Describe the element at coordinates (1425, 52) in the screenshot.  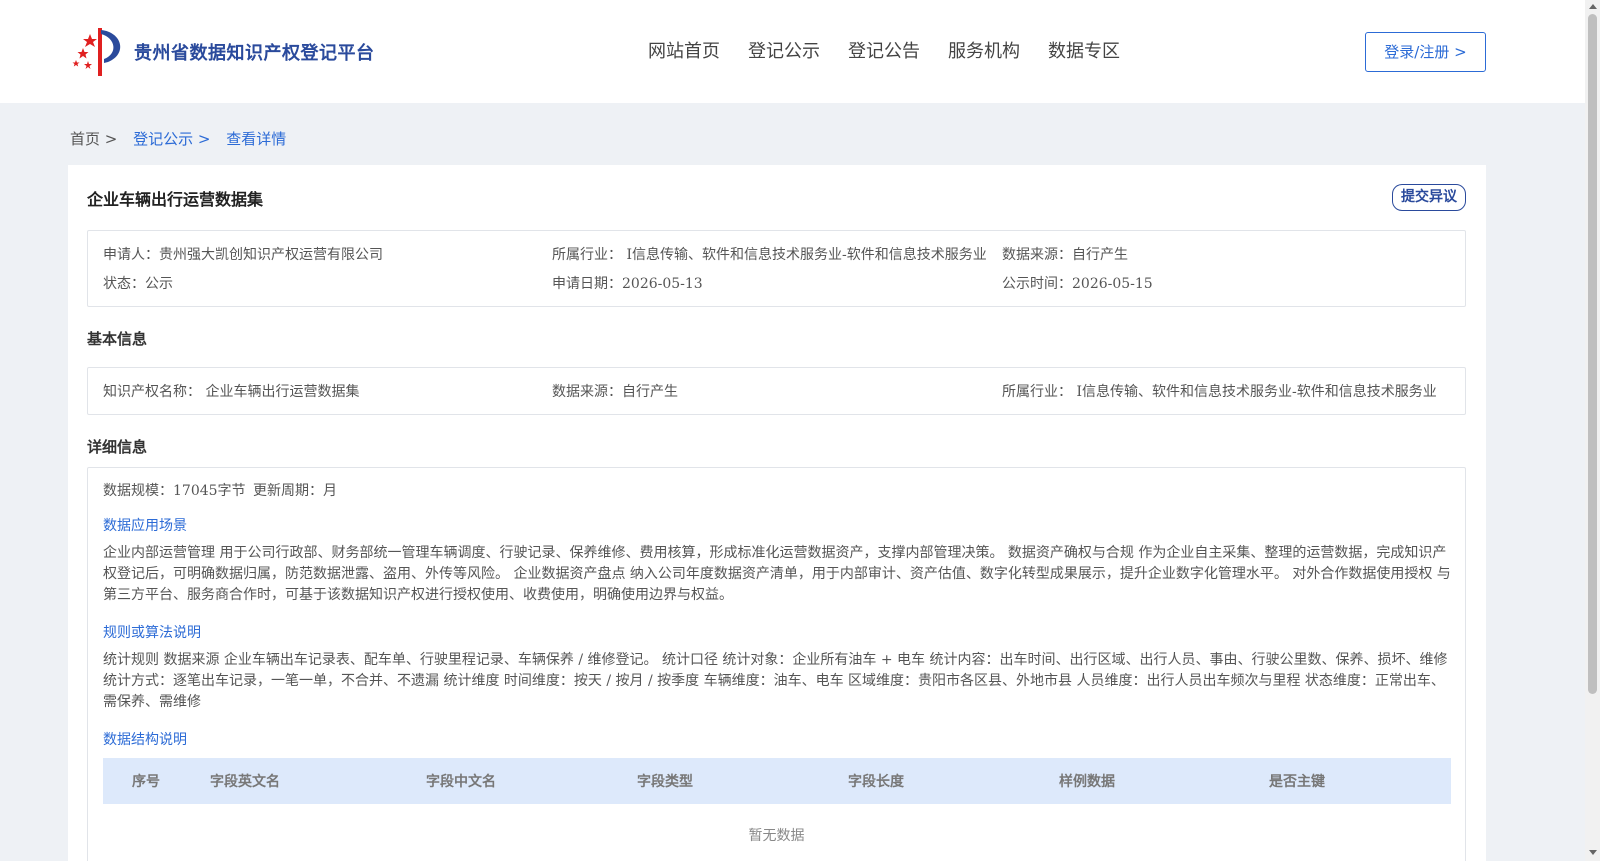
I see `login-register-button: 登录/注册 >` at that location.